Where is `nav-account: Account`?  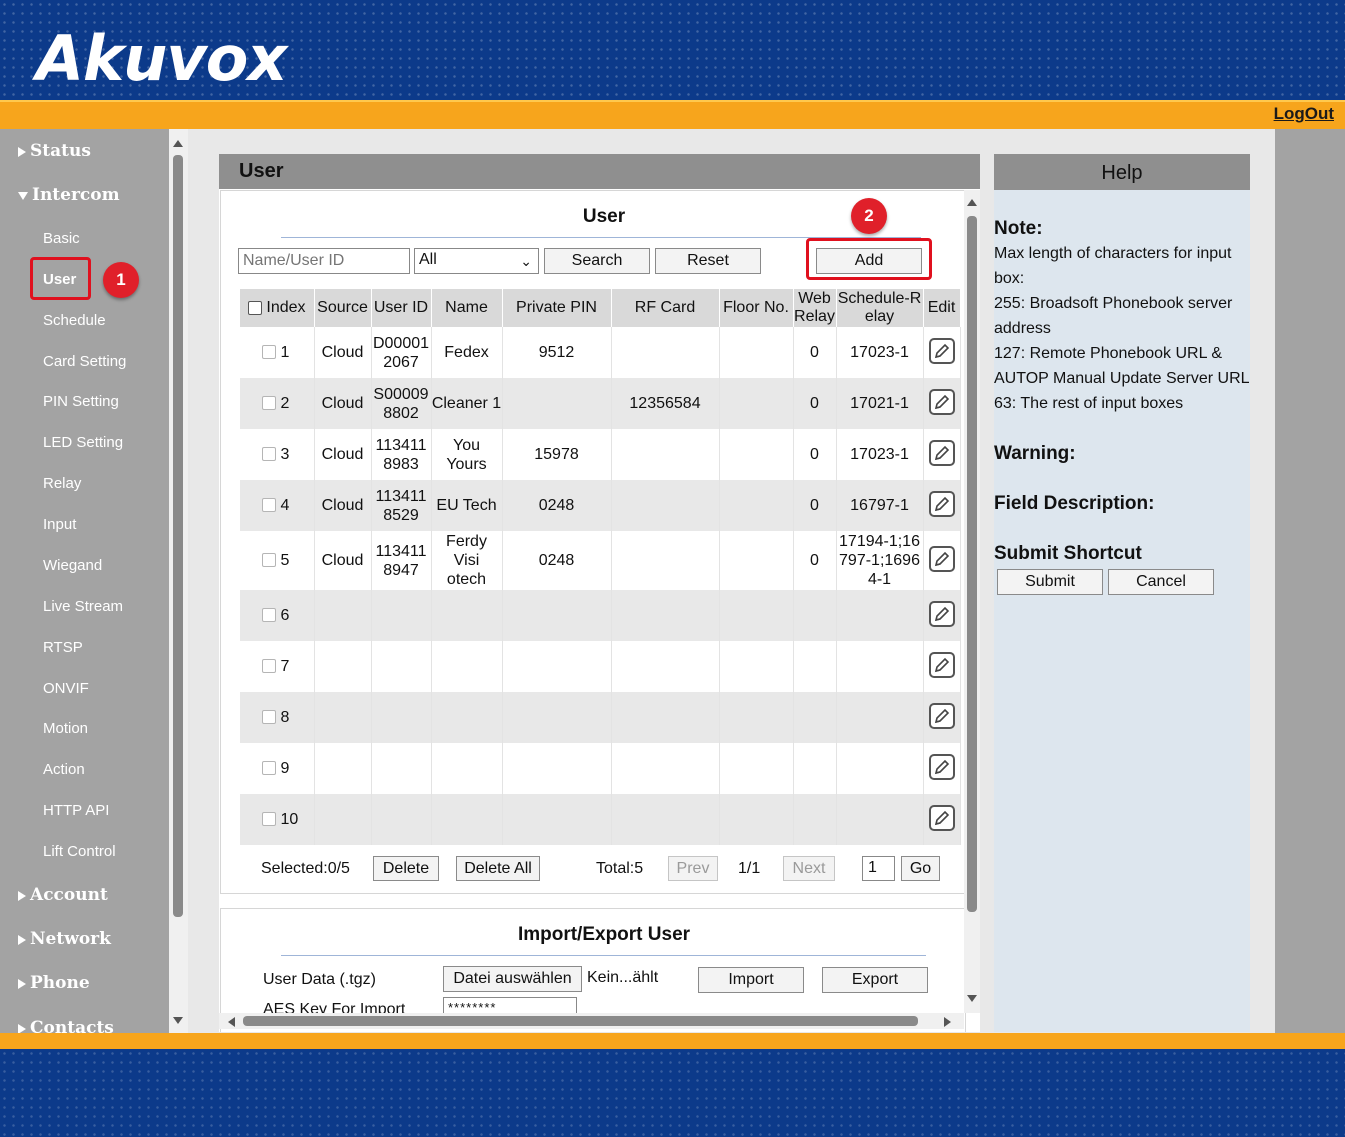
nav-account: Account is located at coordinates (63, 895).